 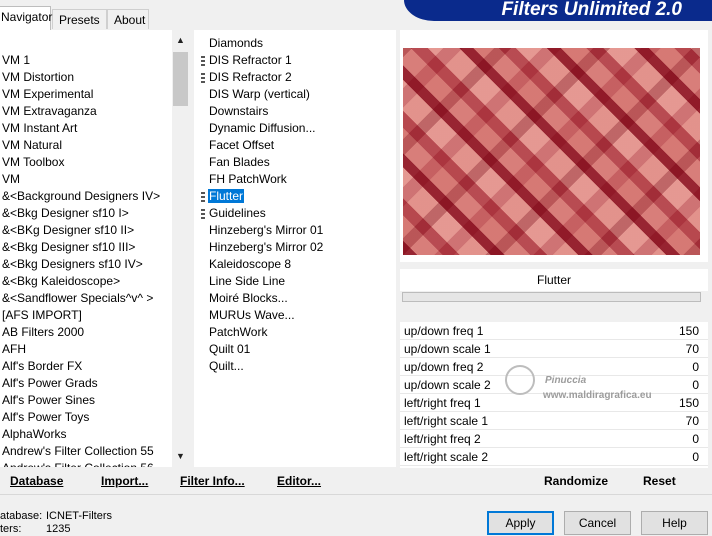 What do you see at coordinates (554, 349) in the screenshot?
I see `parameter-slider: up/down scale 1 70` at bounding box center [554, 349].